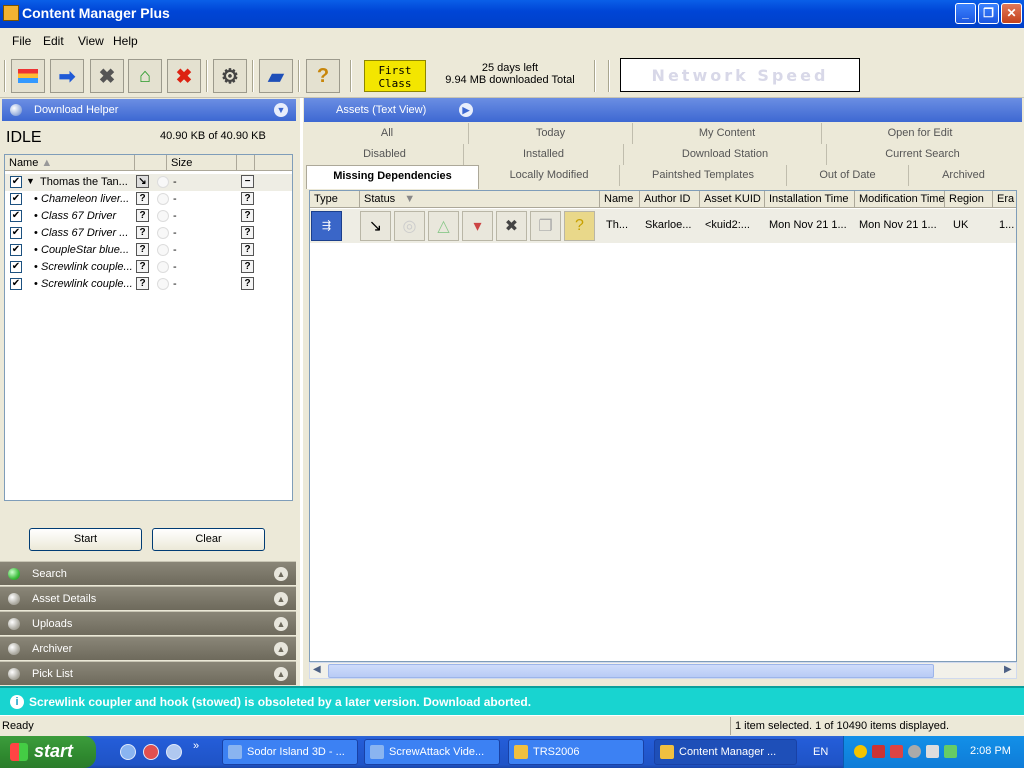 This screenshot has width=1024, height=768. I want to click on clear-button: Clear, so click(208, 539).